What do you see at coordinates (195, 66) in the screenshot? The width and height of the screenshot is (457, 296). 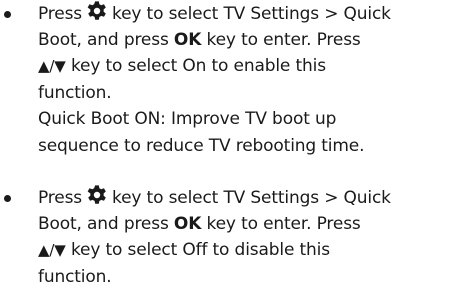 I see `text-select-on: key to select On to enable this` at bounding box center [195, 66].